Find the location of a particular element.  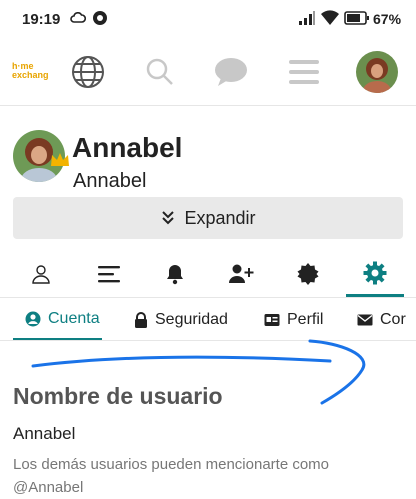

list-icon is located at coordinates (109, 274).